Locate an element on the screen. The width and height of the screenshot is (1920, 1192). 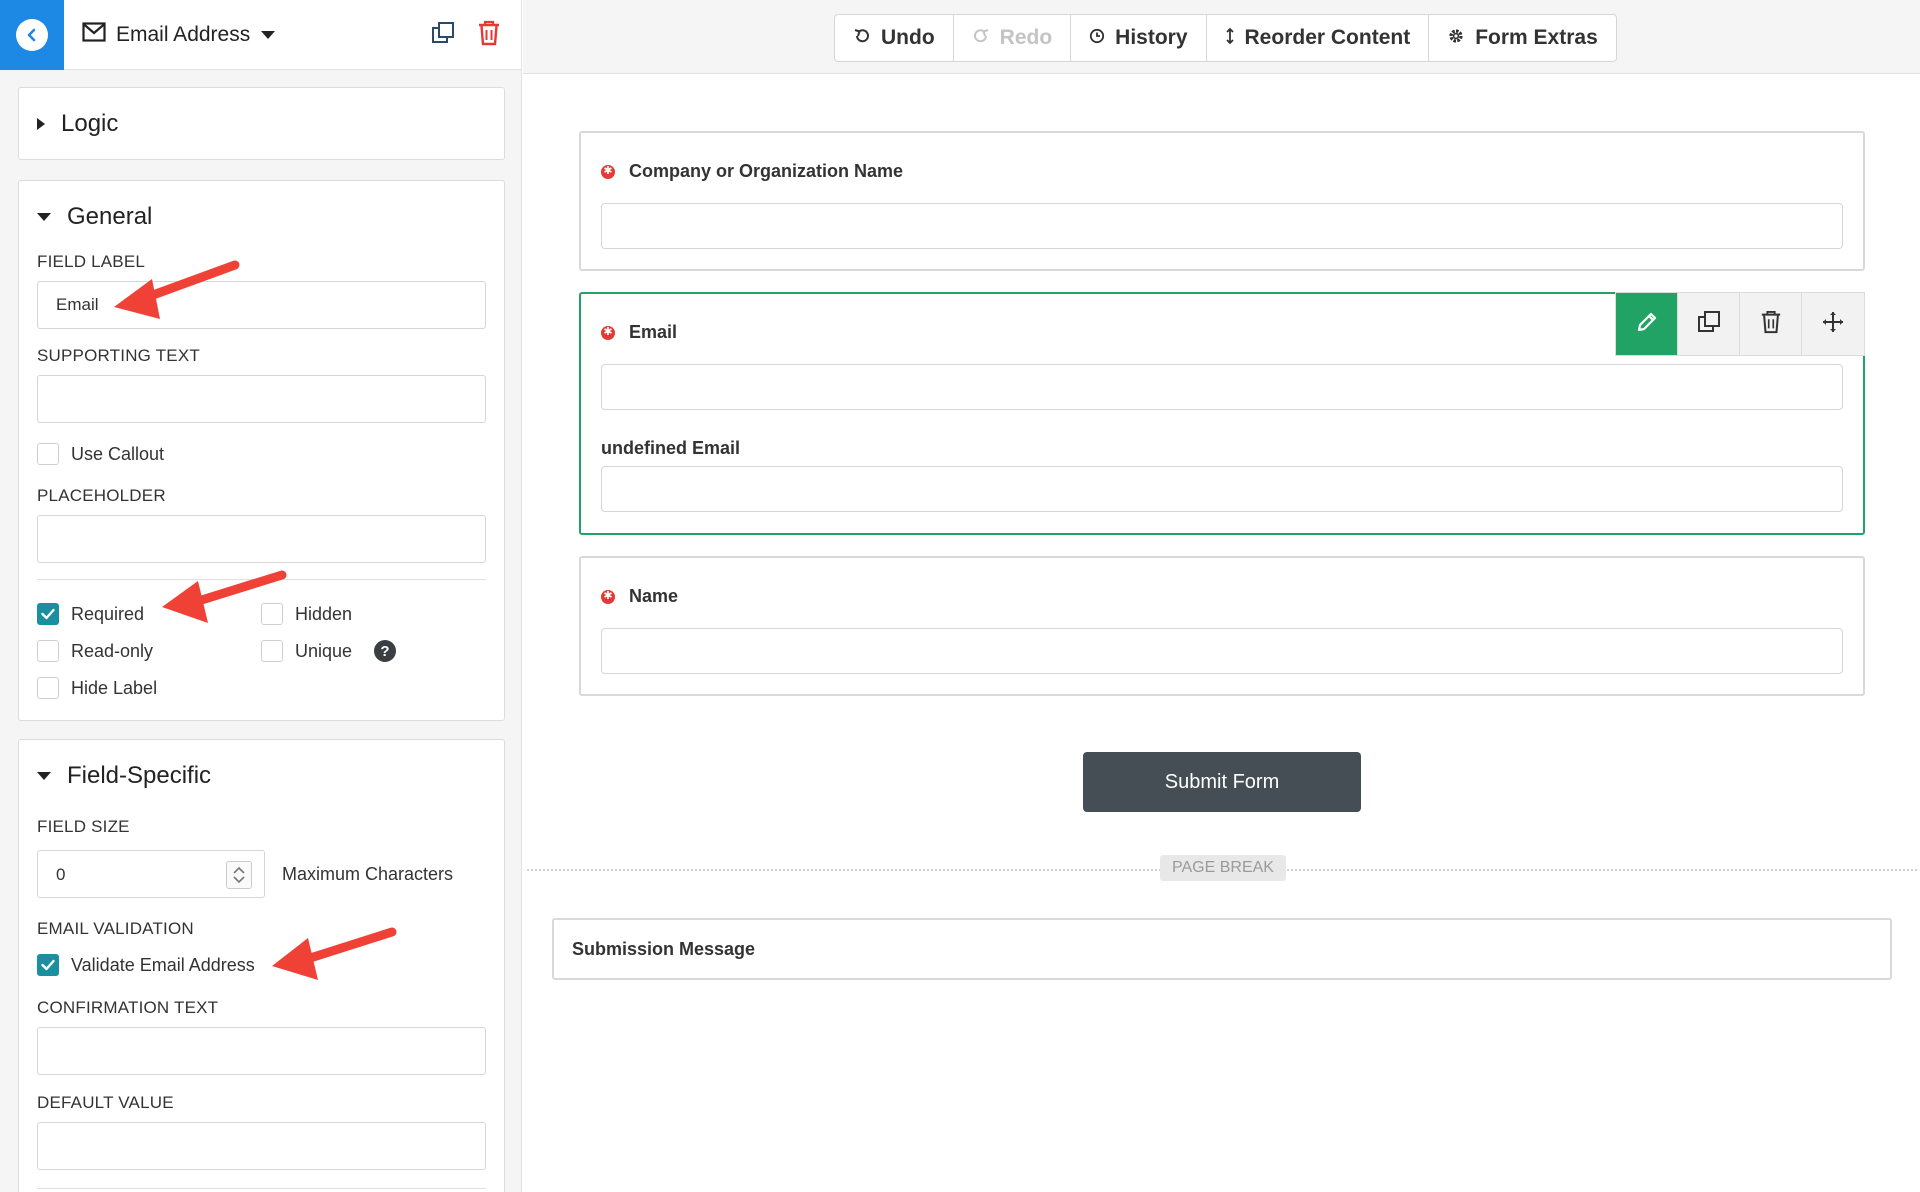
form-extras-label: Form Extras is located at coordinates (1536, 37).